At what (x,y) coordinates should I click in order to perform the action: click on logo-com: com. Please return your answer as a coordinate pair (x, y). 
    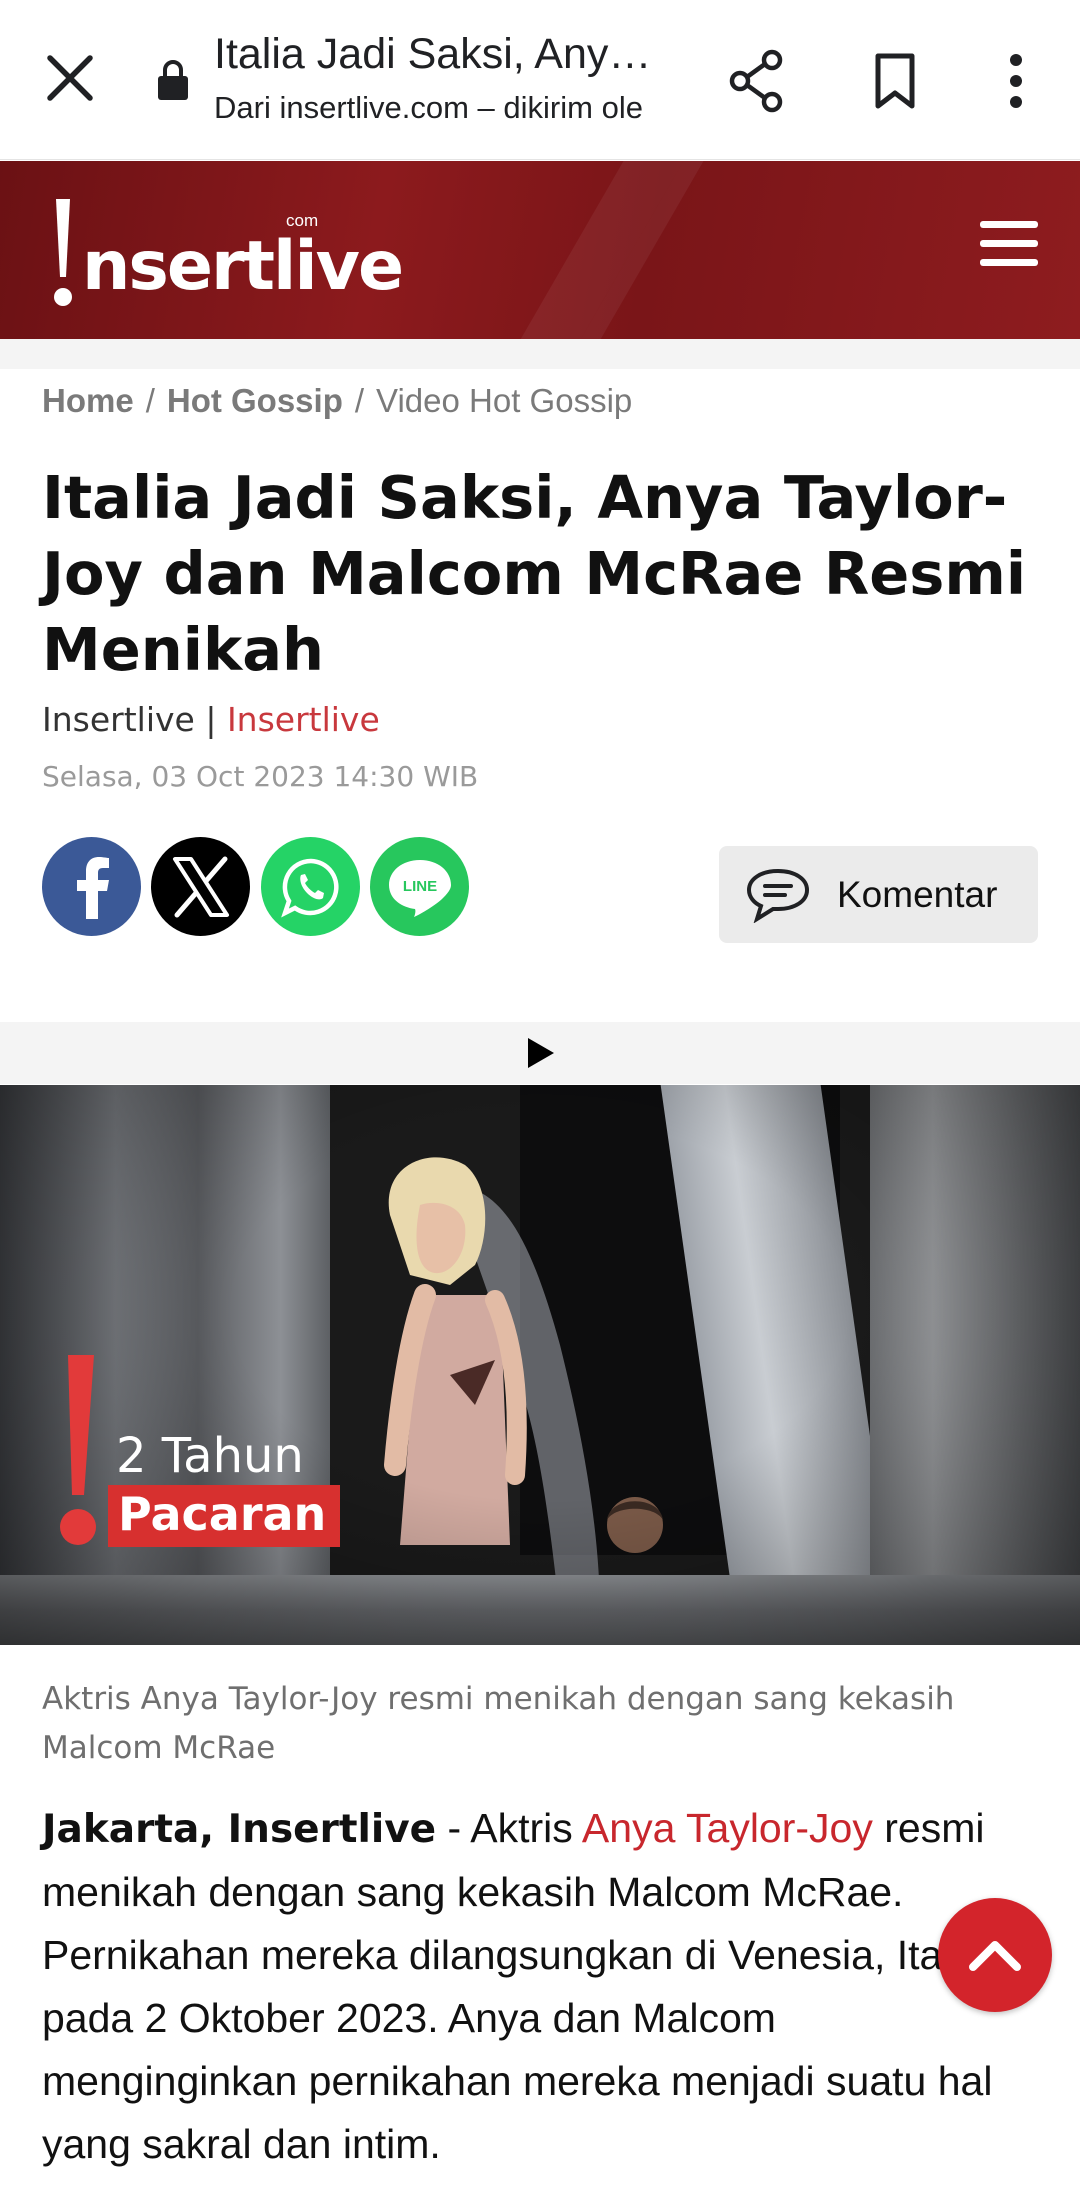
    Looking at the image, I should click on (302, 220).